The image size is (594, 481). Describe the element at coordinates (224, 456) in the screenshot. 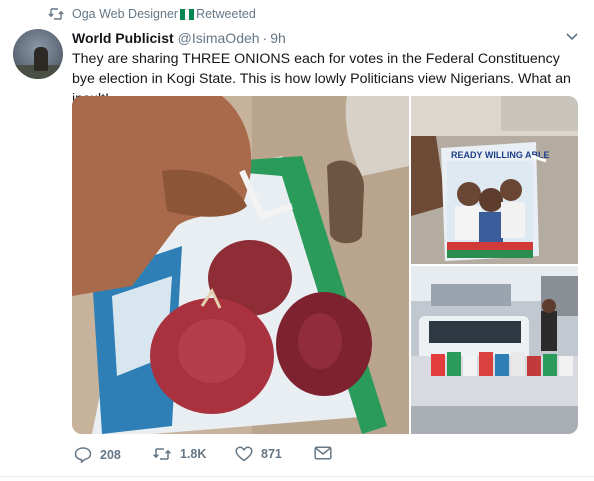

I see `tweet-actions: 208 1.8K 871` at that location.